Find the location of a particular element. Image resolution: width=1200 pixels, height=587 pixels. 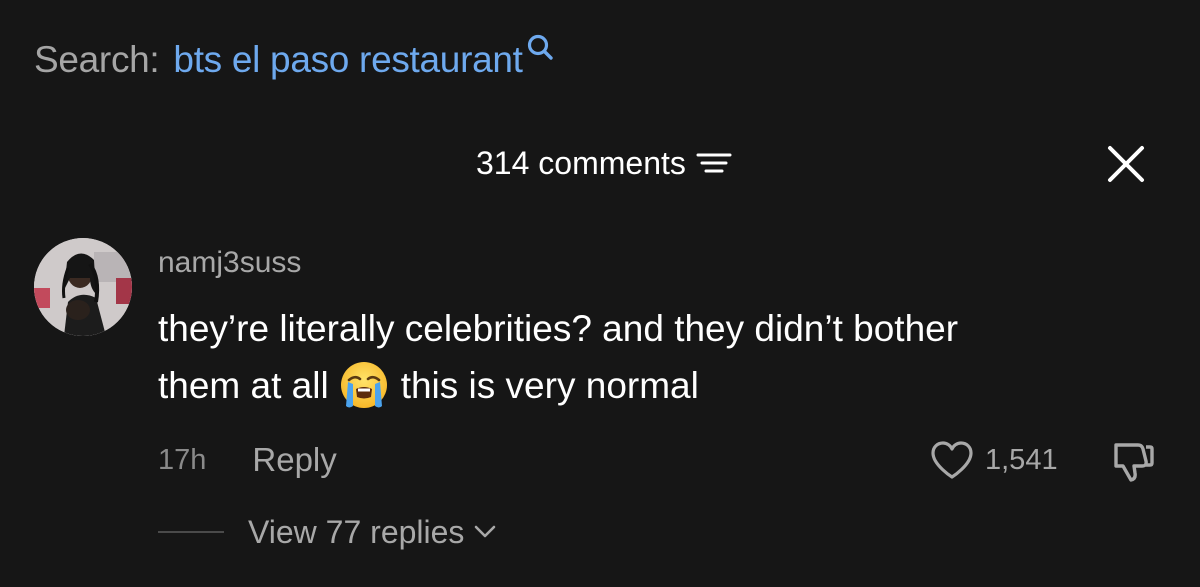

view-replies-label: View 77 replies is located at coordinates (356, 531).